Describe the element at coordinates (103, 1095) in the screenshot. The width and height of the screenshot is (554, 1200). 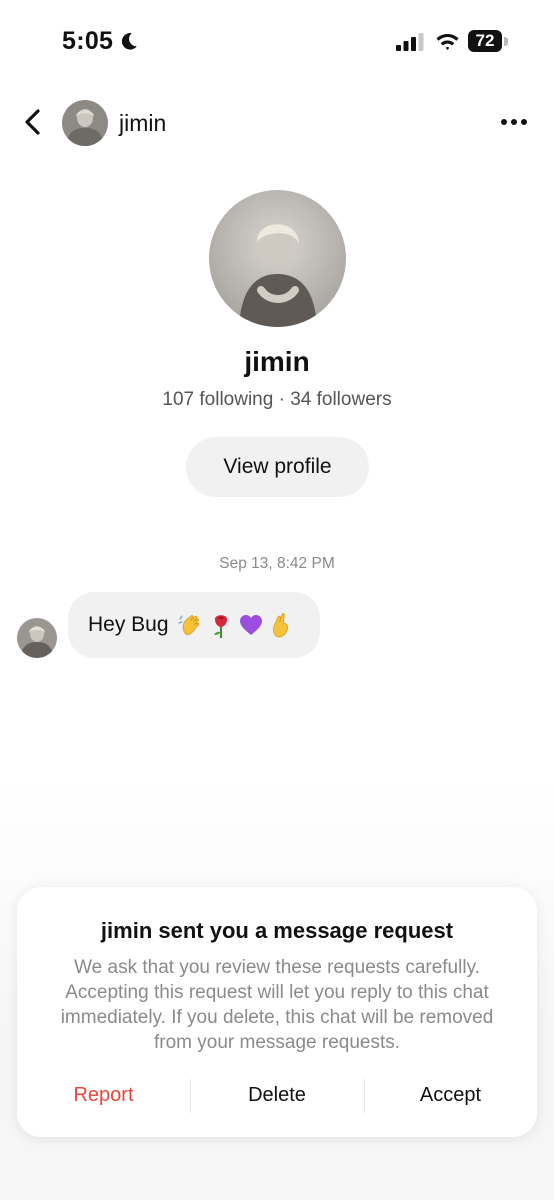
I see `report-button: Report` at that location.